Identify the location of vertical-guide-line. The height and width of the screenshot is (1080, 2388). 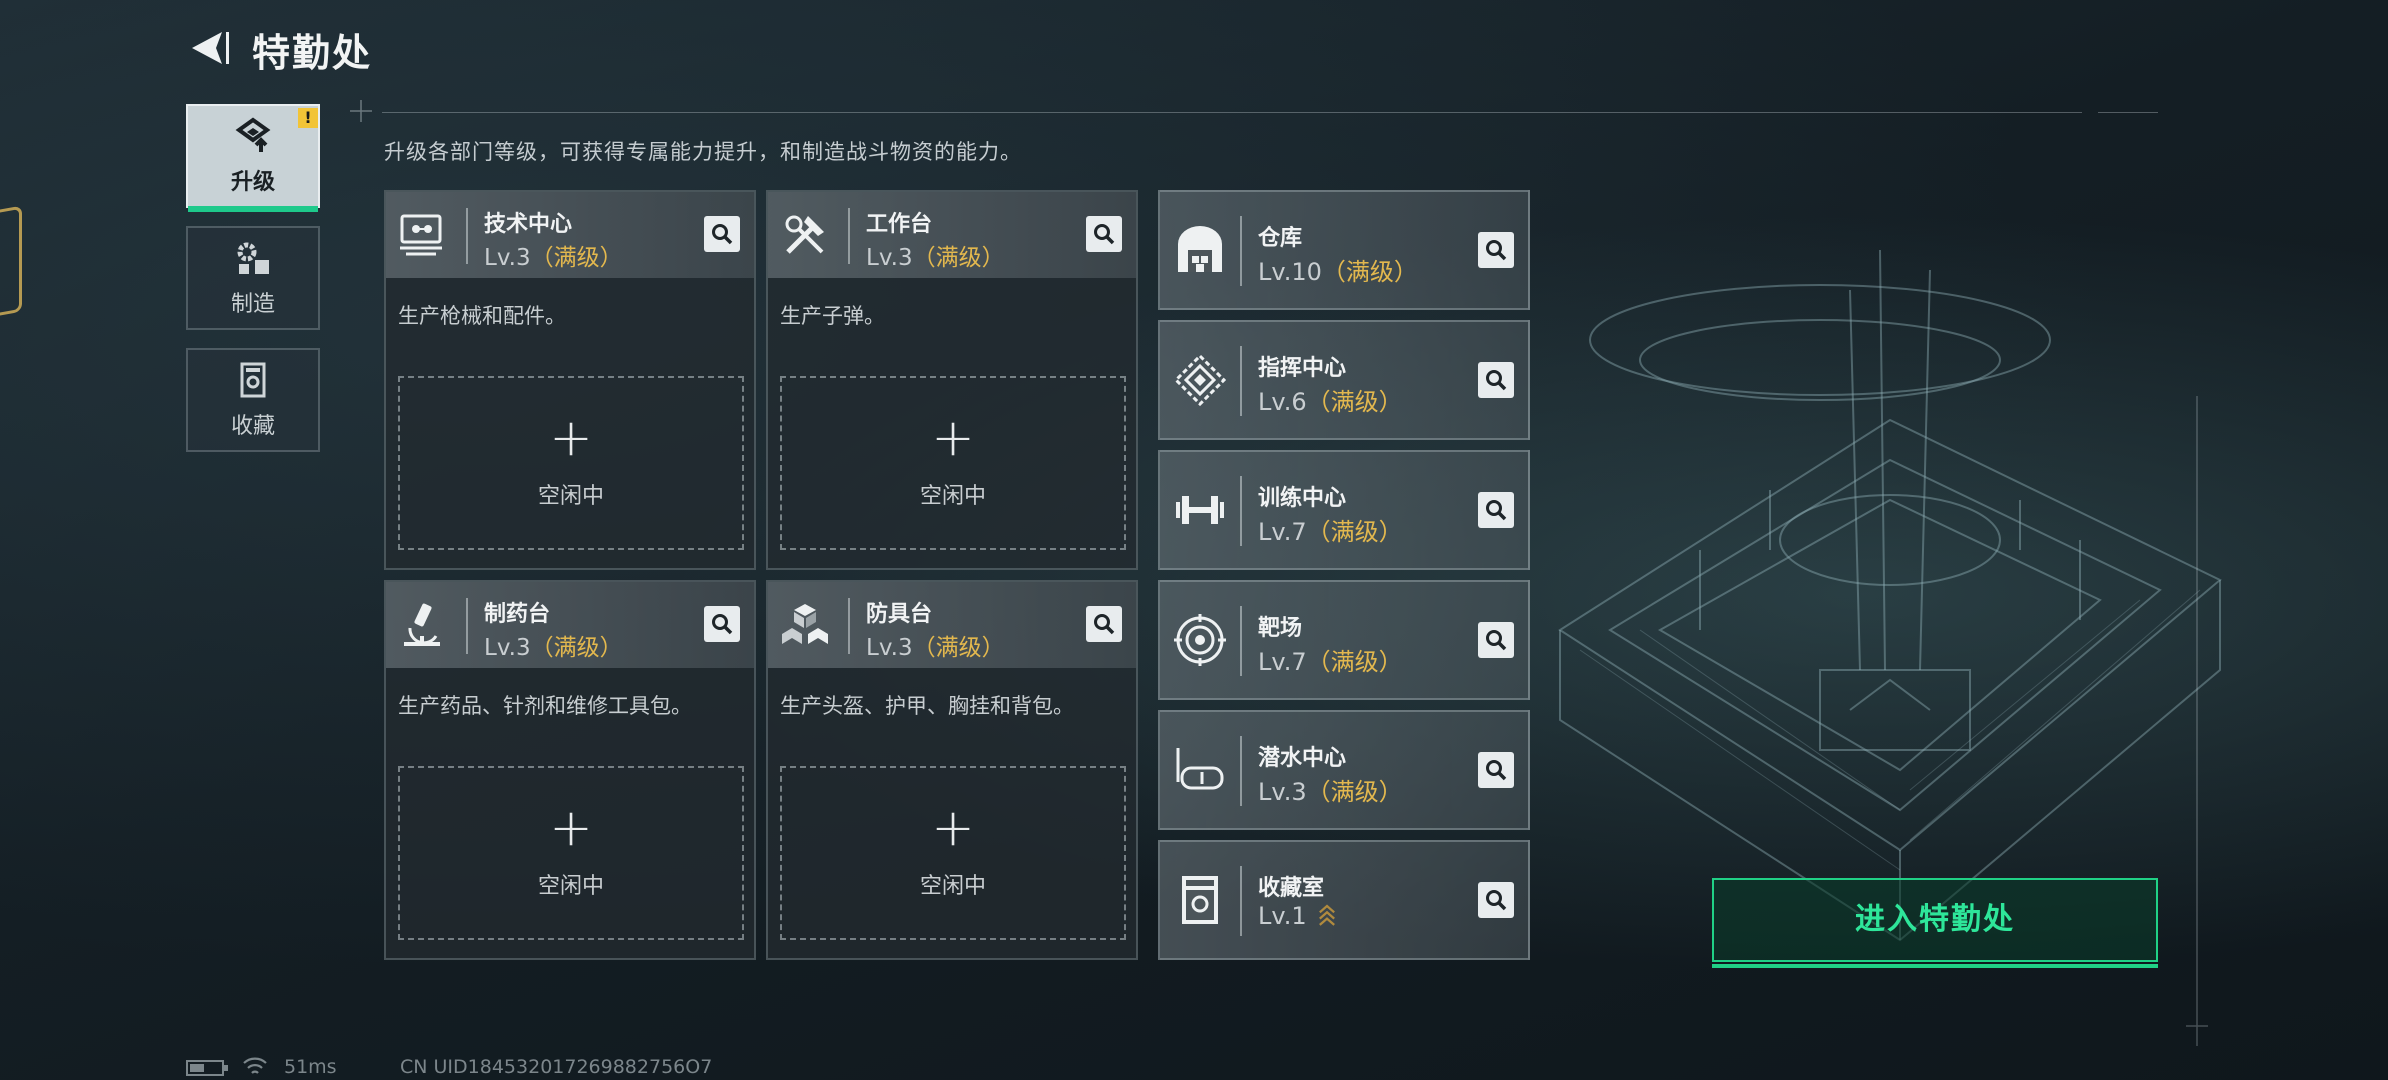
(2197, 721).